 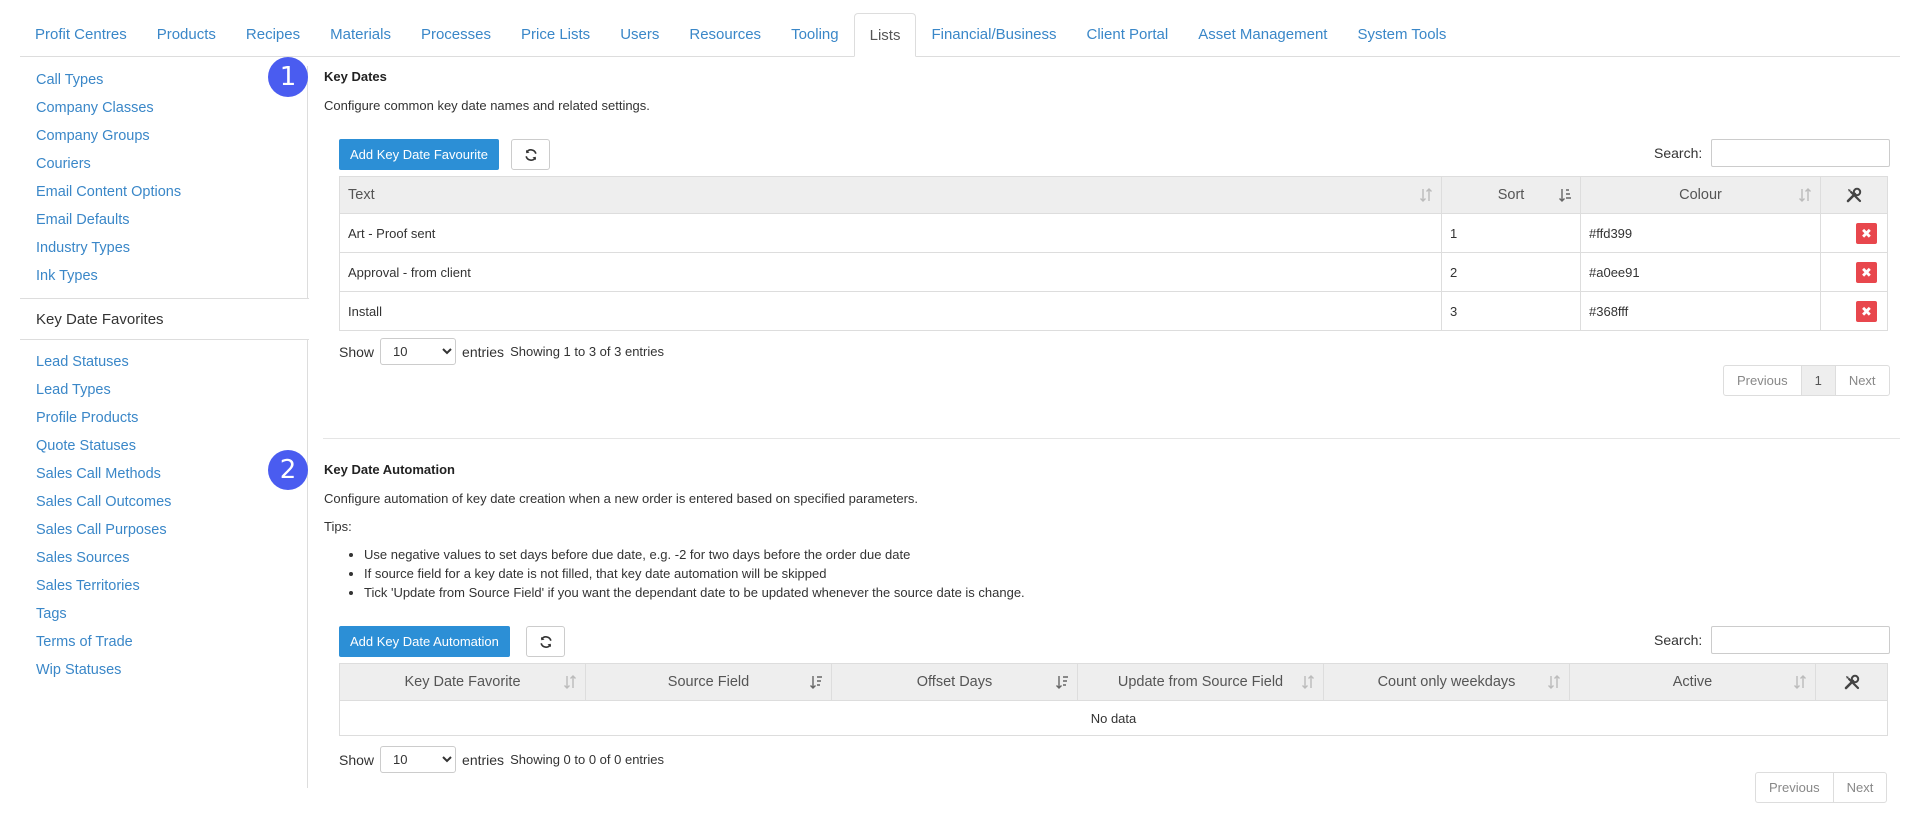 What do you see at coordinates (163, 614) in the screenshot?
I see `sidebar-item-tags: Tags` at bounding box center [163, 614].